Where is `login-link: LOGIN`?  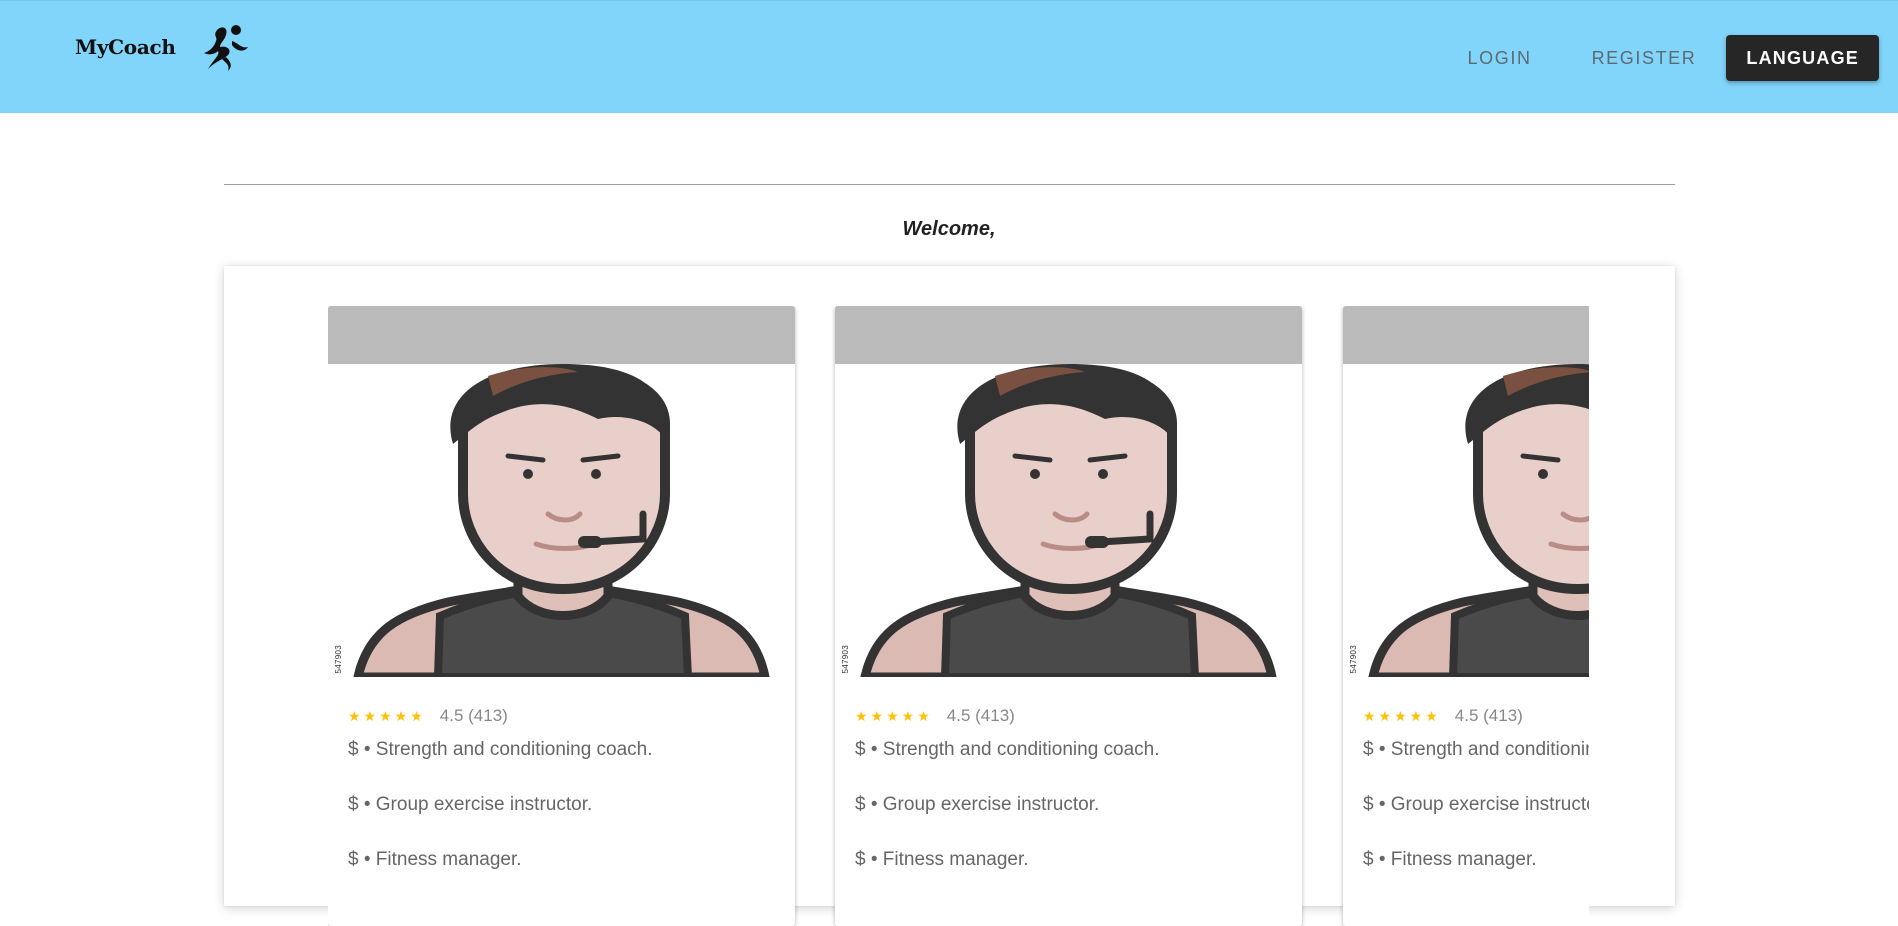
login-link: LOGIN is located at coordinates (1500, 58).